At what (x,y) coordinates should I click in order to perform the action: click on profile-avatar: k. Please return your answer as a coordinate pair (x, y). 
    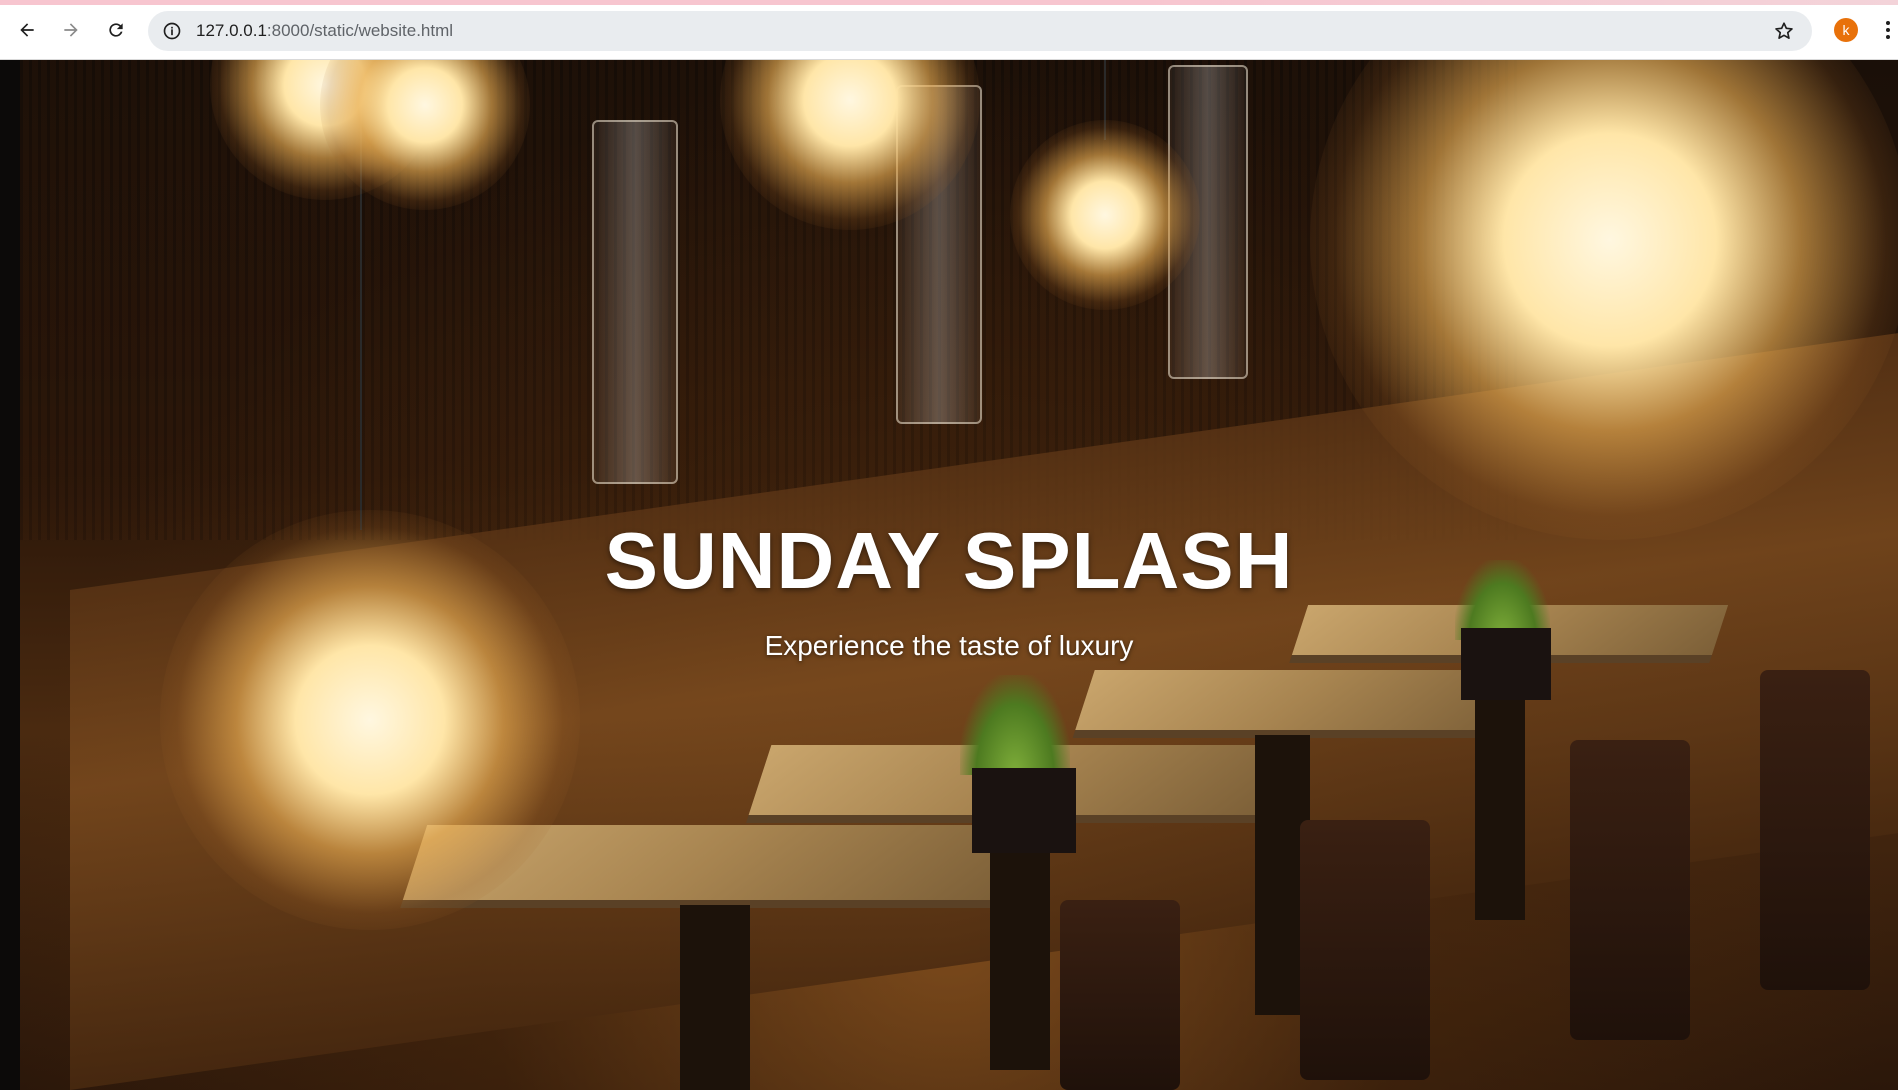
    Looking at the image, I should click on (1846, 30).